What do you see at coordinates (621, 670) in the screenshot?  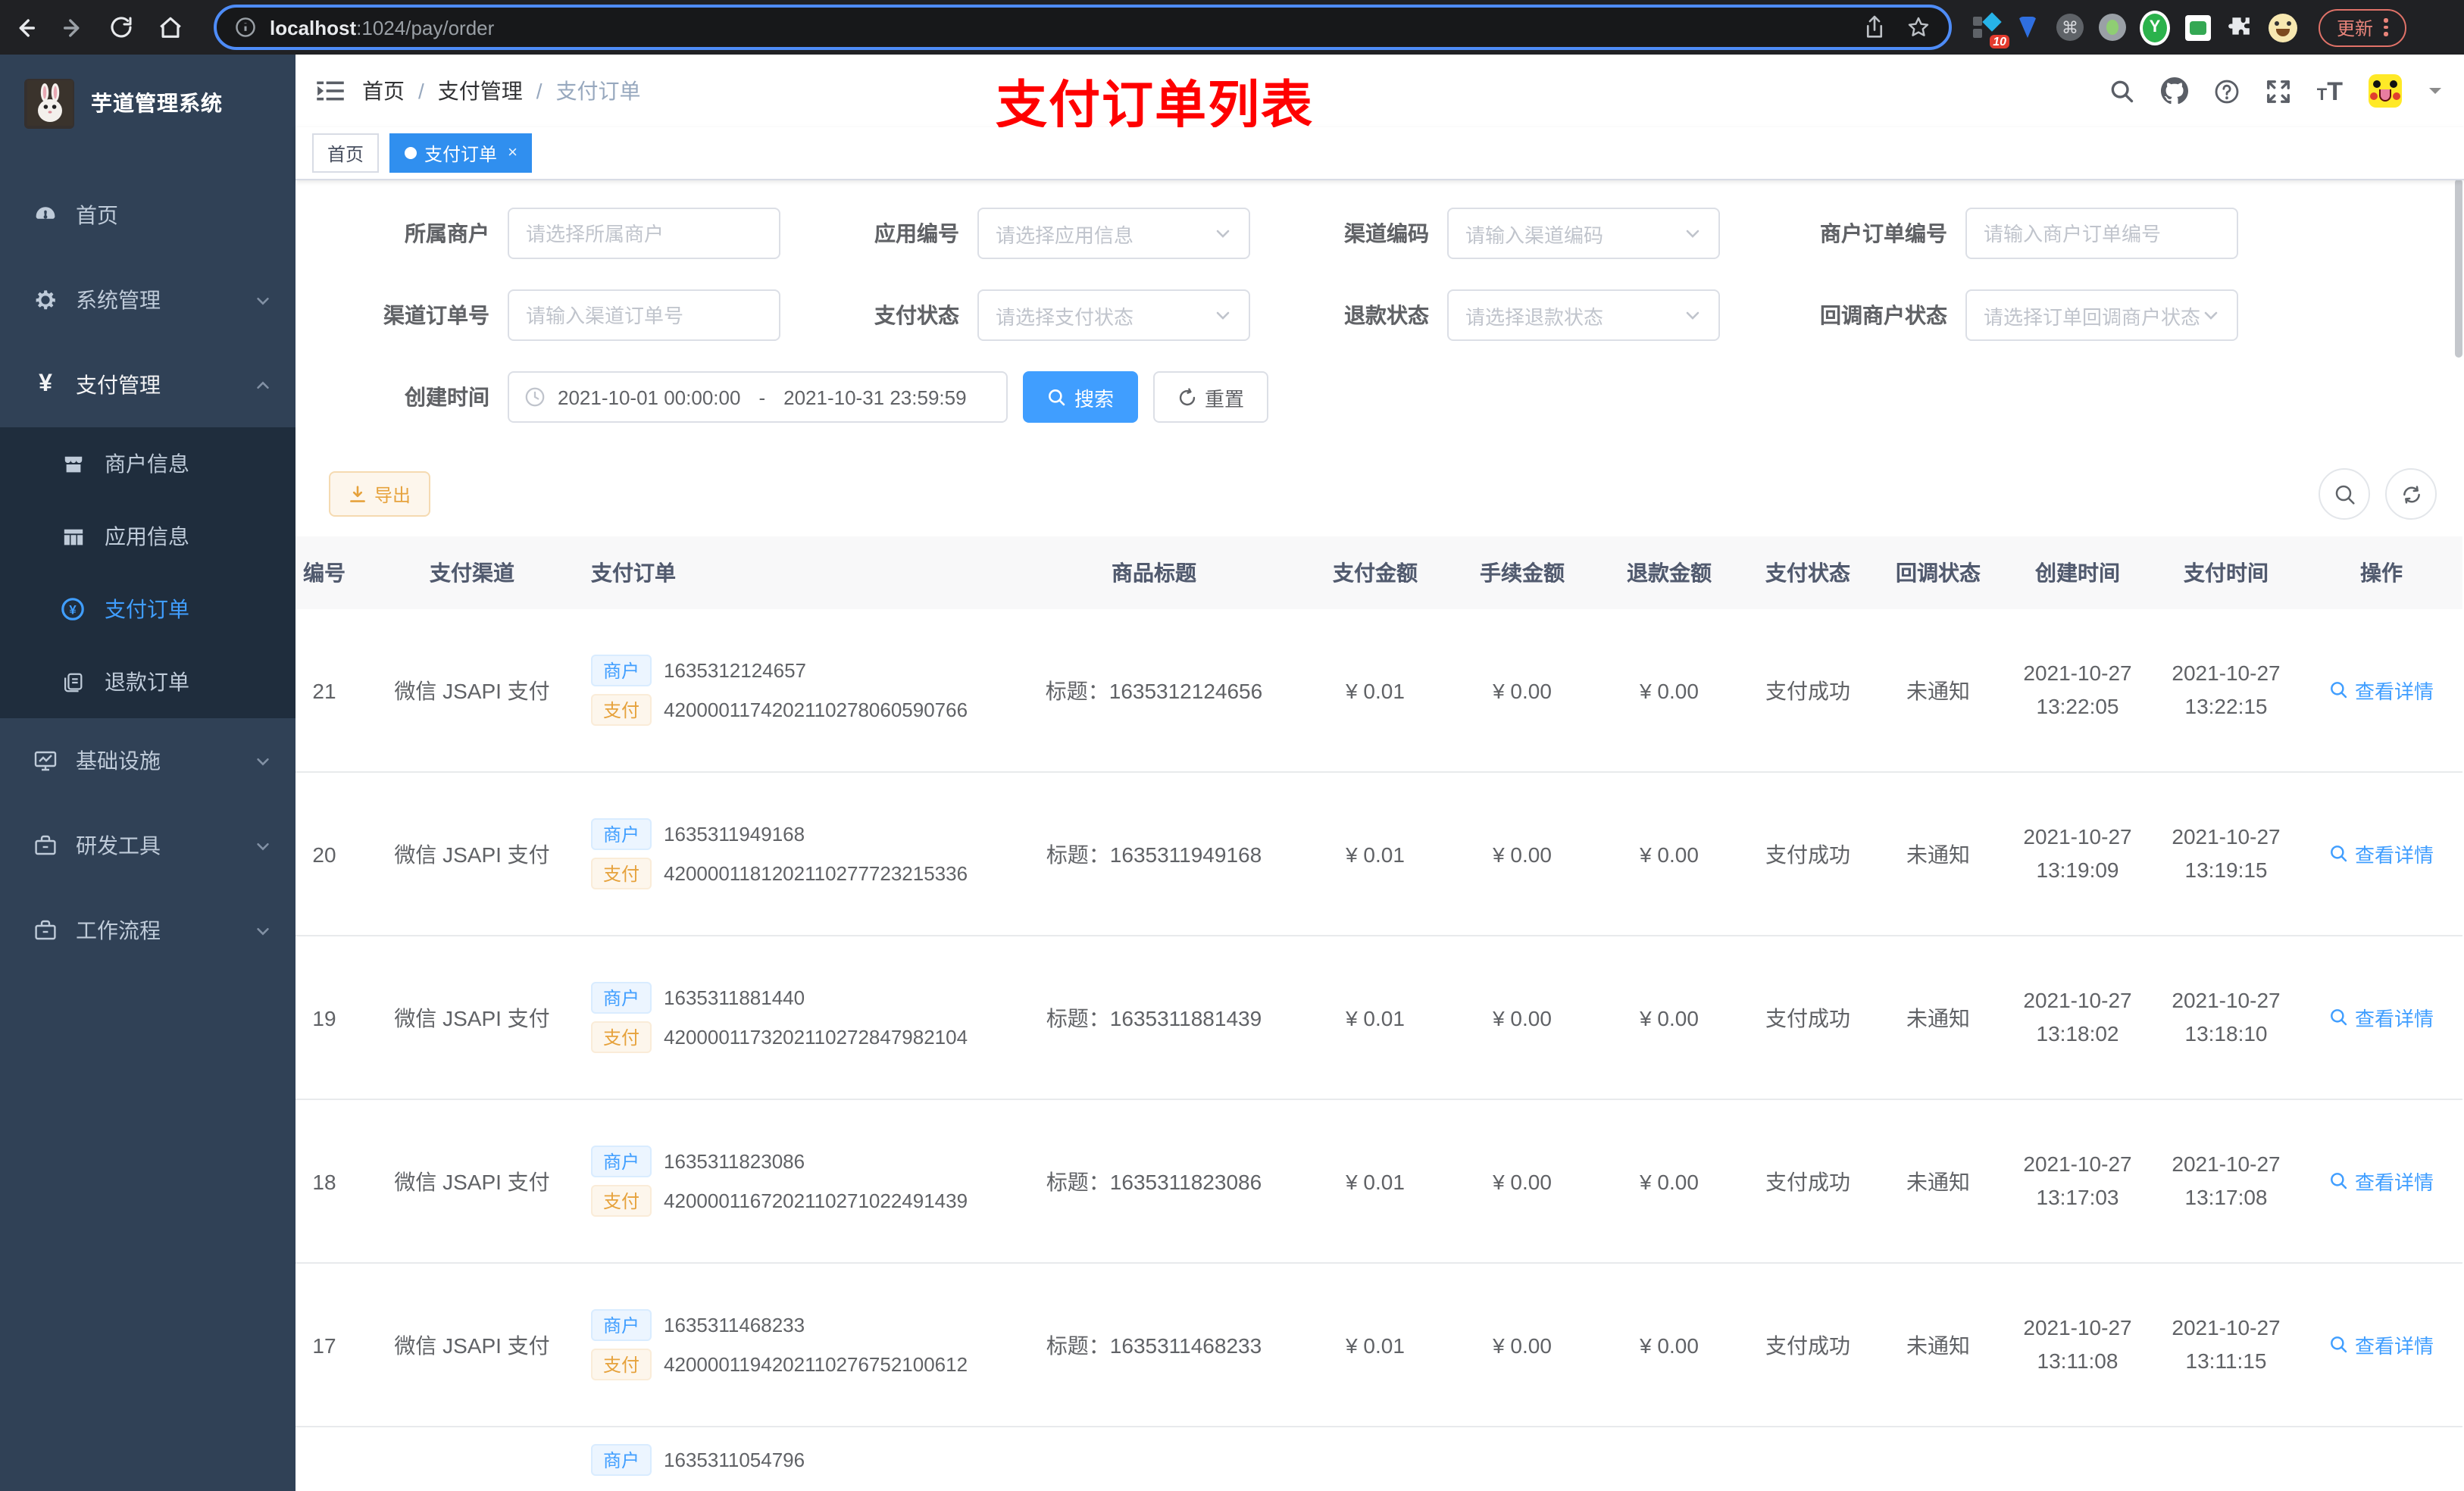 I see `merchant-tag: 商户` at bounding box center [621, 670].